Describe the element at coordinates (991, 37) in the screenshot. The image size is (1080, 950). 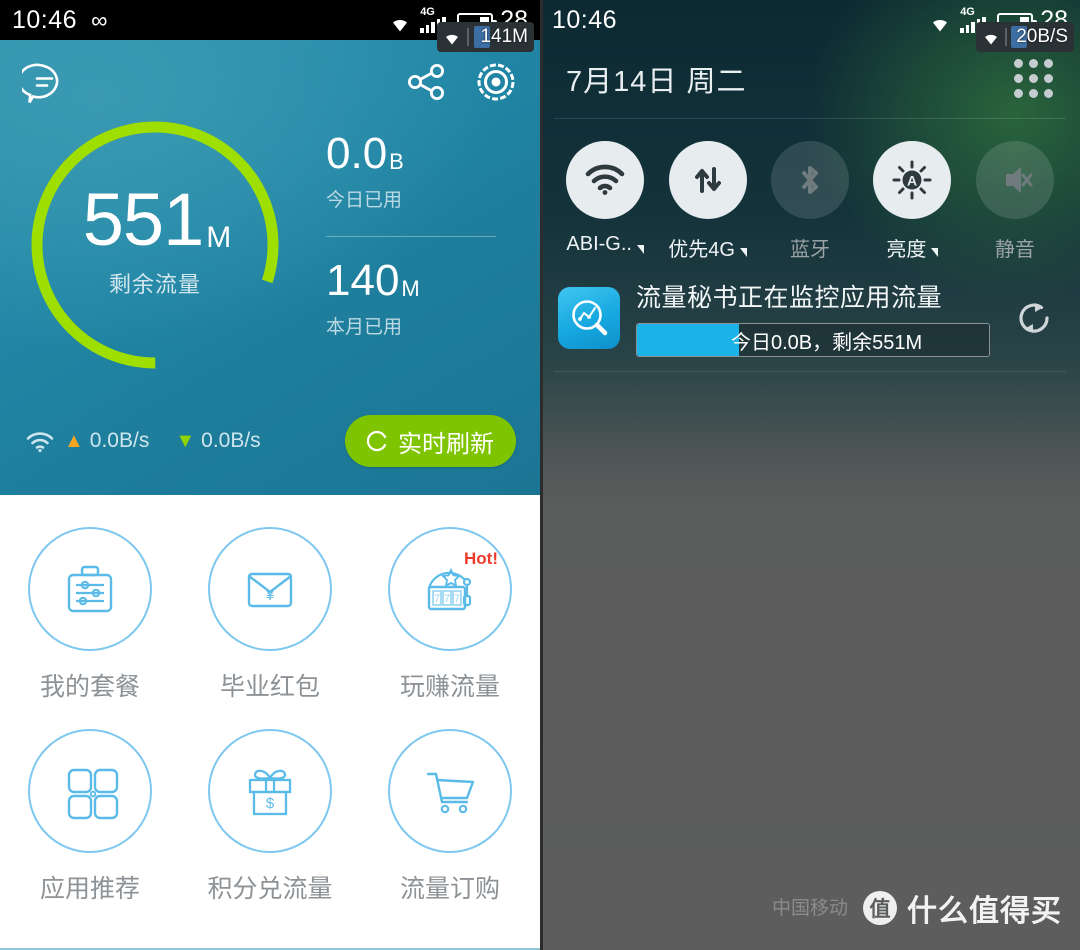
I see `wifi-small-icon` at that location.